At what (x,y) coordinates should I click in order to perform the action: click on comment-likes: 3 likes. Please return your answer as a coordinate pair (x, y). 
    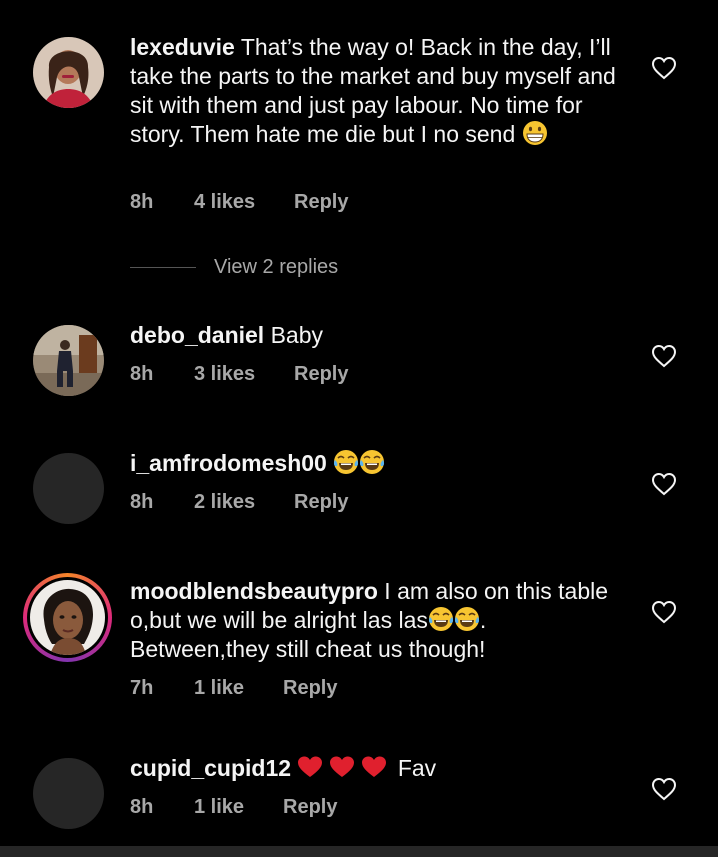
    Looking at the image, I should click on (244, 374).